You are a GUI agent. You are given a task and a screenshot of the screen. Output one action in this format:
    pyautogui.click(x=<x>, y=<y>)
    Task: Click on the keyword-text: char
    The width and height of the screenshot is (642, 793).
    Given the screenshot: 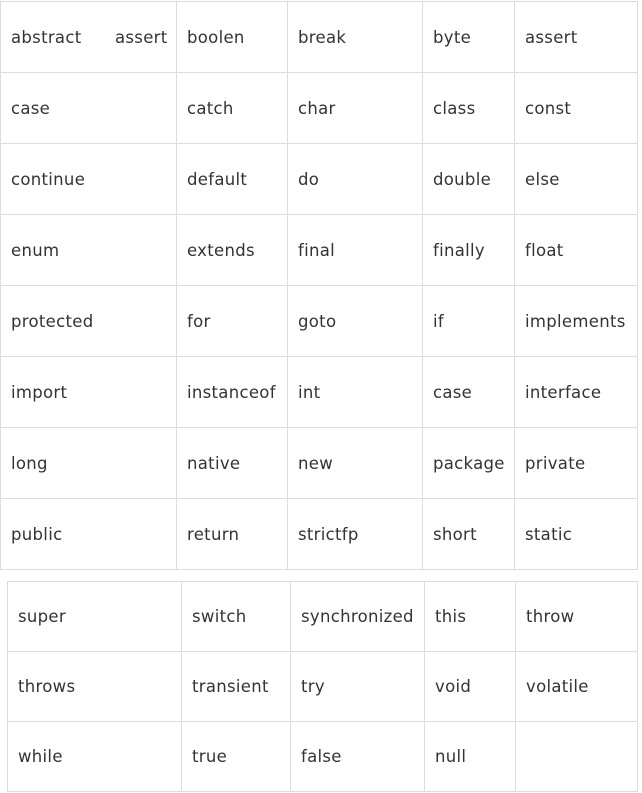 What is the action you would take?
    pyautogui.click(x=317, y=108)
    